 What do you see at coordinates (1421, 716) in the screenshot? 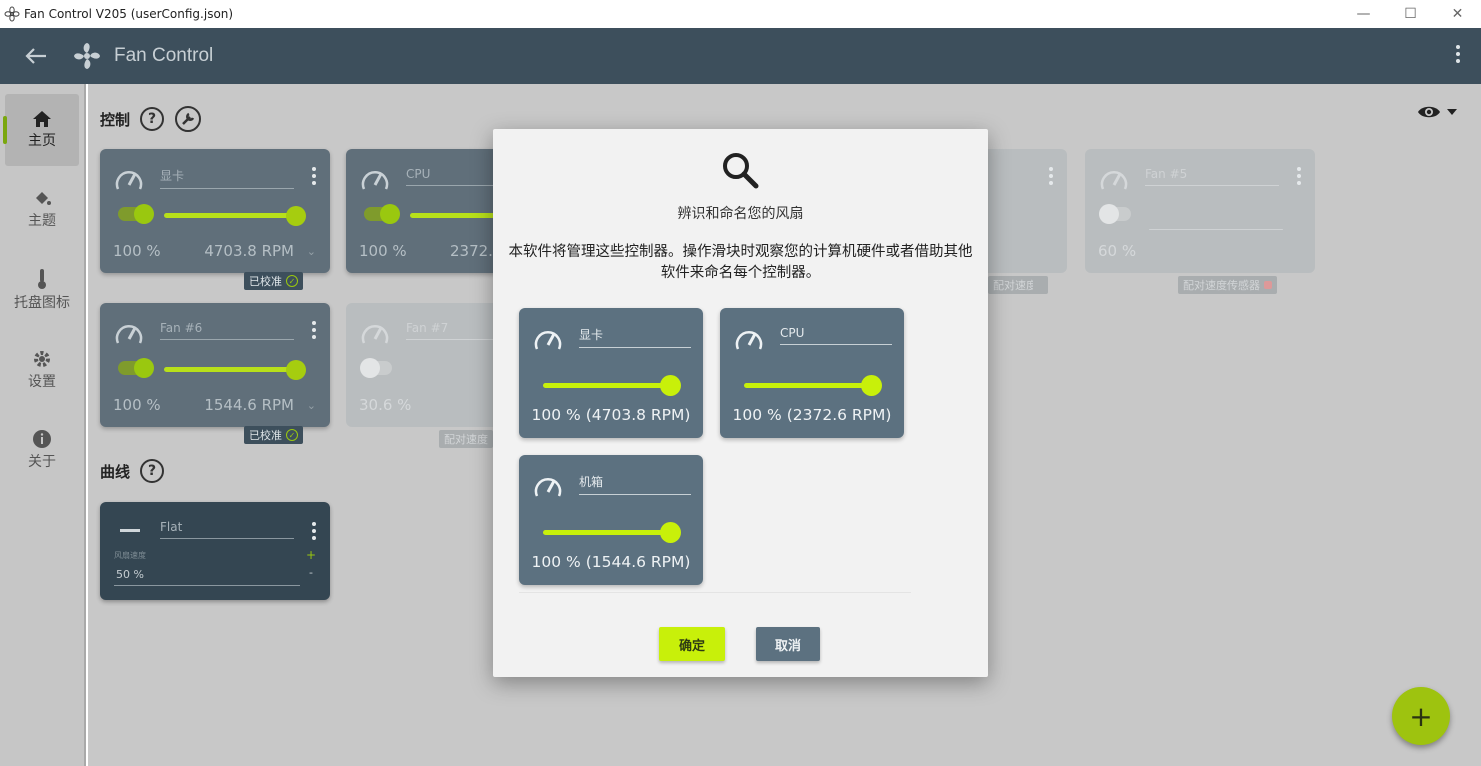
I see `add-button: +` at bounding box center [1421, 716].